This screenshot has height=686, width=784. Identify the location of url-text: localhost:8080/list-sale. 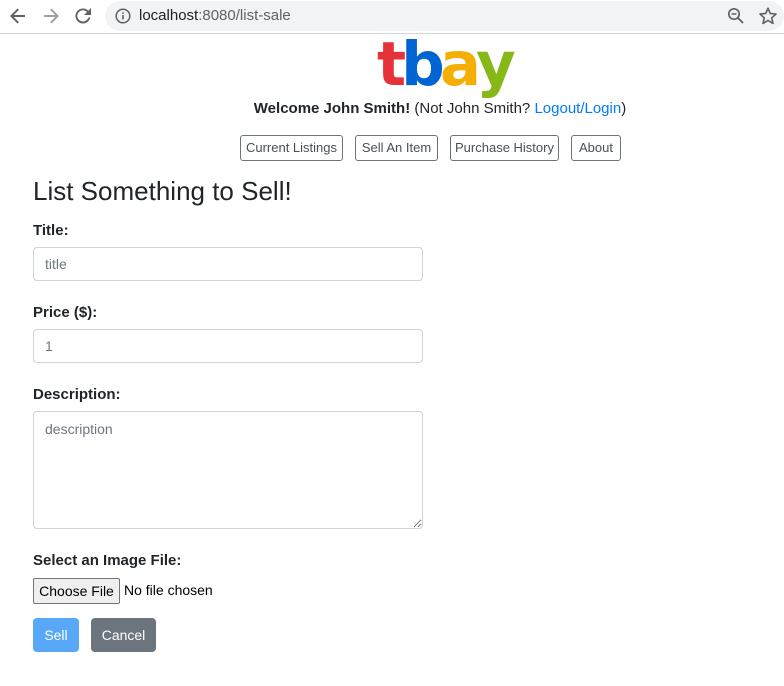
(215, 15).